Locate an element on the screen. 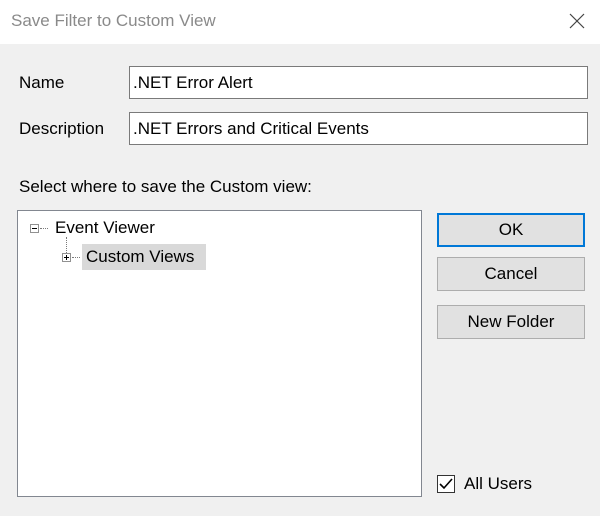 This screenshot has width=600, height=516. ok-button: OK is located at coordinates (511, 230).